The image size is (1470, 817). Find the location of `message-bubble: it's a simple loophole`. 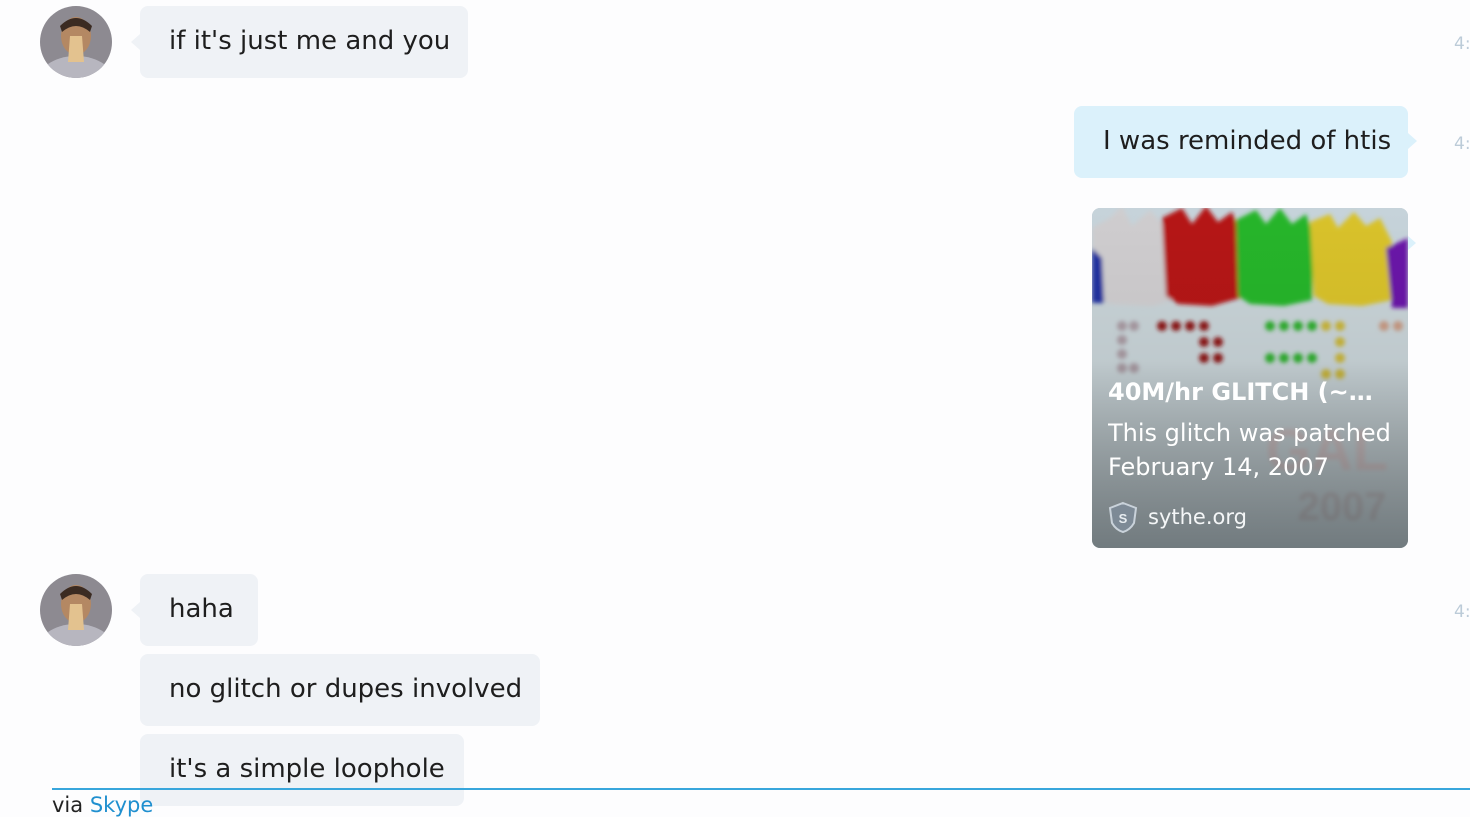

message-bubble: it's a simple loophole is located at coordinates (302, 770).